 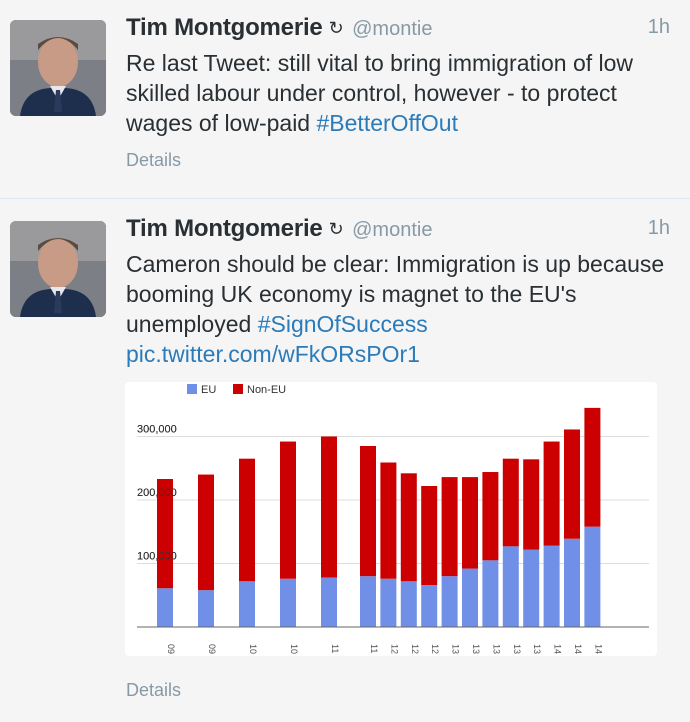 I want to click on legend-swatch-eu, so click(x=192, y=389).